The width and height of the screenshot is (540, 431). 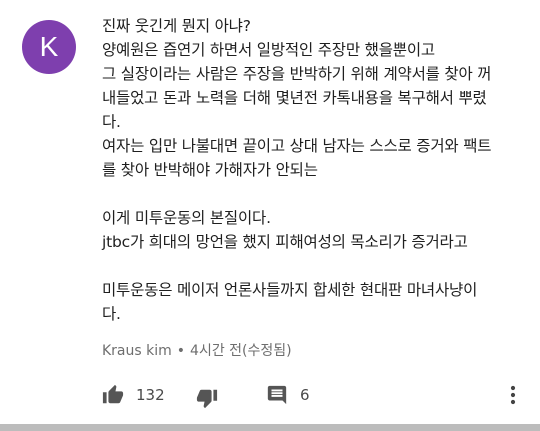 What do you see at coordinates (317, 395) in the screenshot?
I see `comment-actions: 132 6` at bounding box center [317, 395].